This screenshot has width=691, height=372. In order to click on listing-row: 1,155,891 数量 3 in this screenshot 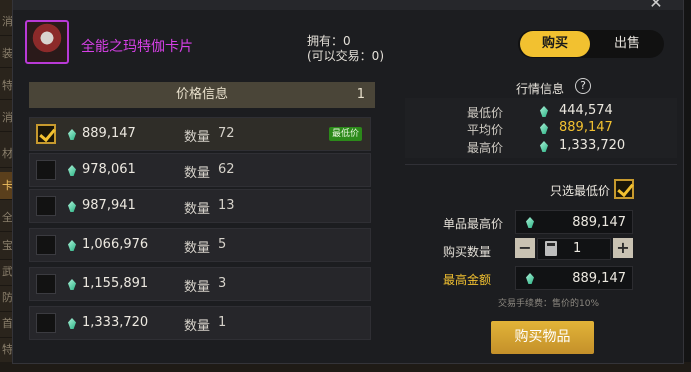, I will do `click(200, 284)`.